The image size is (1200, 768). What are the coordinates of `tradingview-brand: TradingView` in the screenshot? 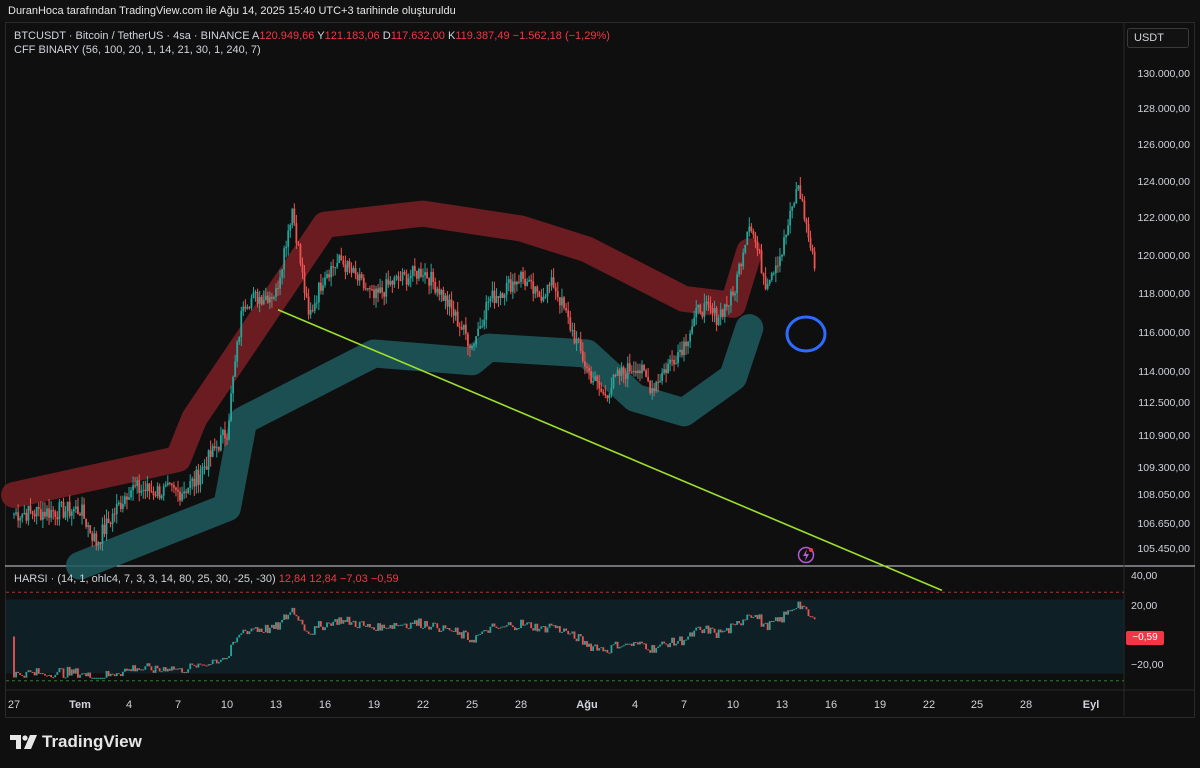 It's located at (76, 742).